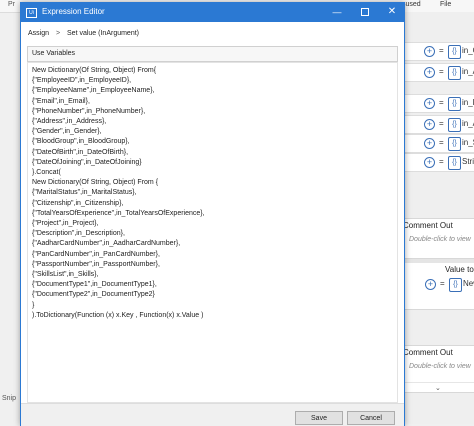 Image resolution: width=474 pixels, height=426 pixels. I want to click on dialog-footer: Save Cancel, so click(212, 414).